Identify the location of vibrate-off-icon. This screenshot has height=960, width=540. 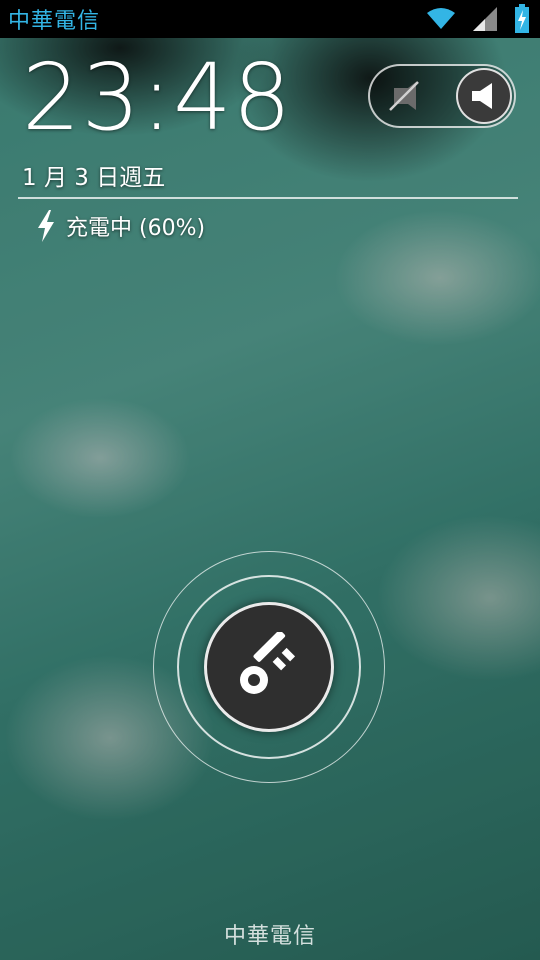
(404, 96).